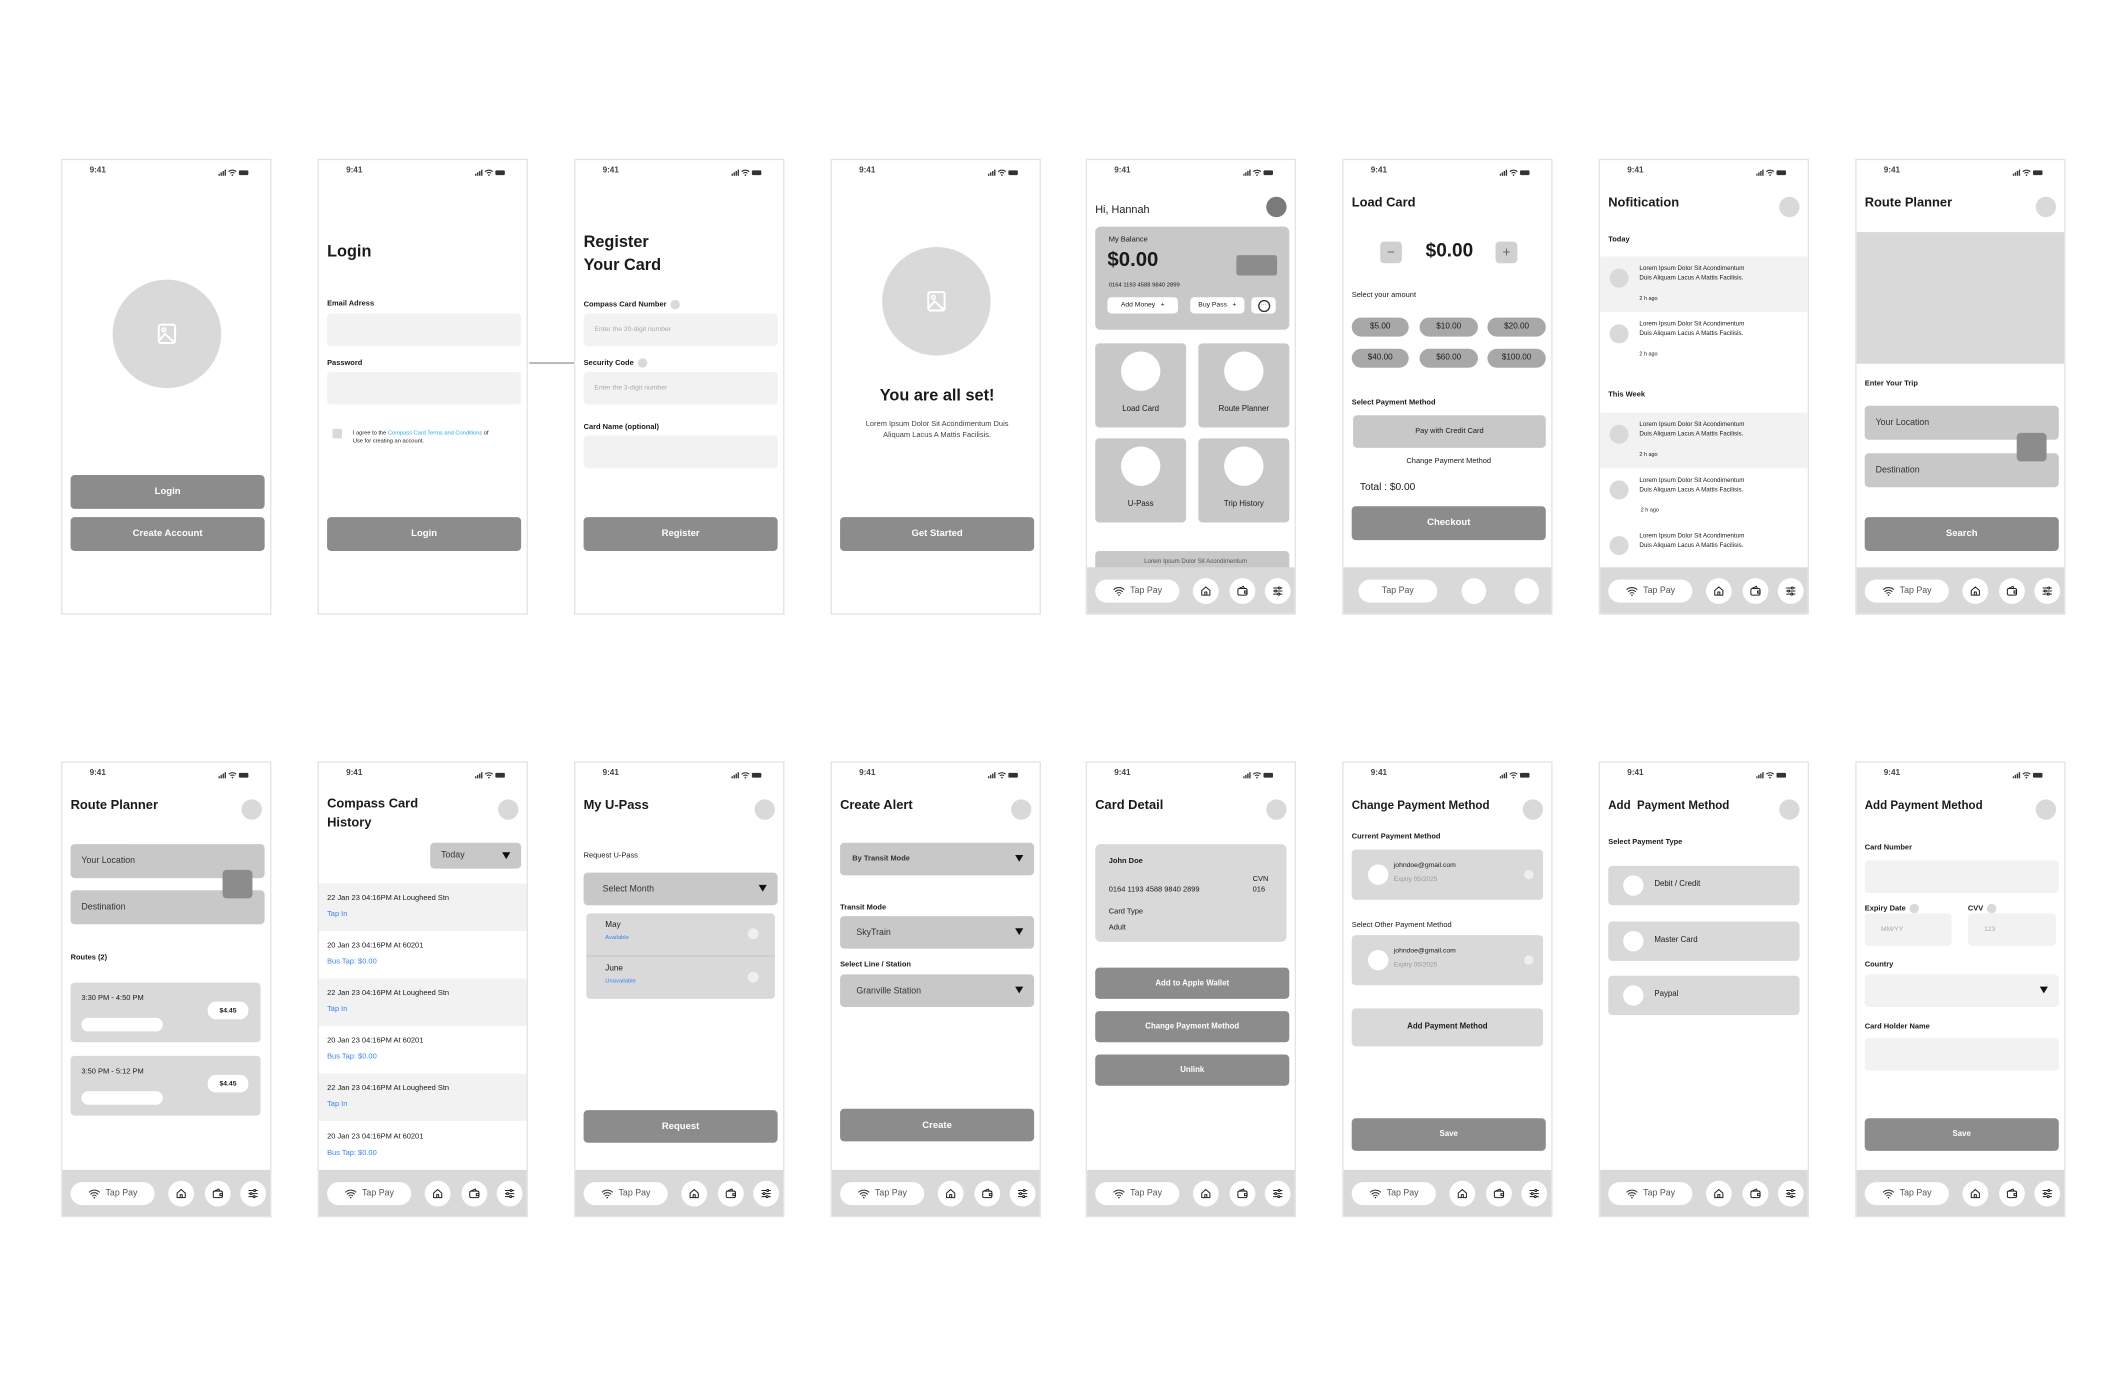 The height and width of the screenshot is (1376, 2128). What do you see at coordinates (1704, 885) in the screenshot?
I see `payment-type-option: Debit / Credit` at bounding box center [1704, 885].